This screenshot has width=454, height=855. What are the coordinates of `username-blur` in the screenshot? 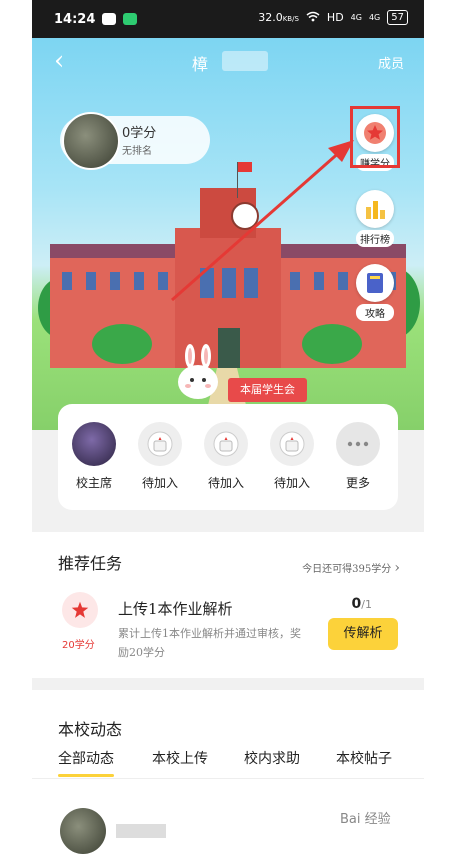 It's located at (141, 831).